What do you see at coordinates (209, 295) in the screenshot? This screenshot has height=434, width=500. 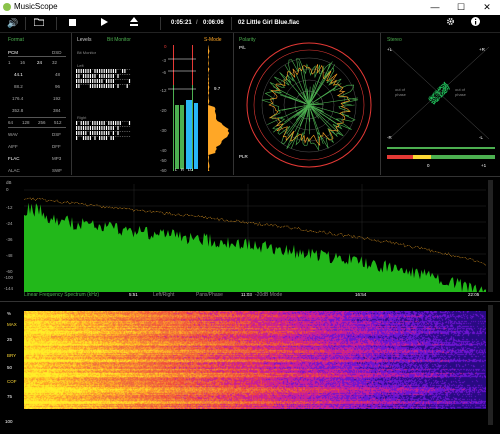 I see `spectrum-legend-3: Pans/Phase` at bounding box center [209, 295].